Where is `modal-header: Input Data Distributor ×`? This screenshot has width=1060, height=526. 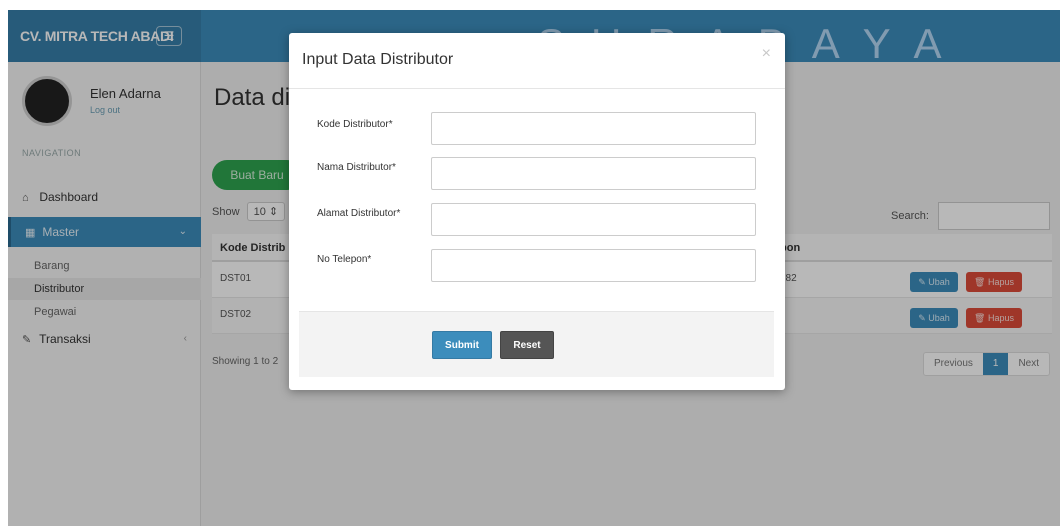
modal-header: Input Data Distributor × is located at coordinates (537, 61).